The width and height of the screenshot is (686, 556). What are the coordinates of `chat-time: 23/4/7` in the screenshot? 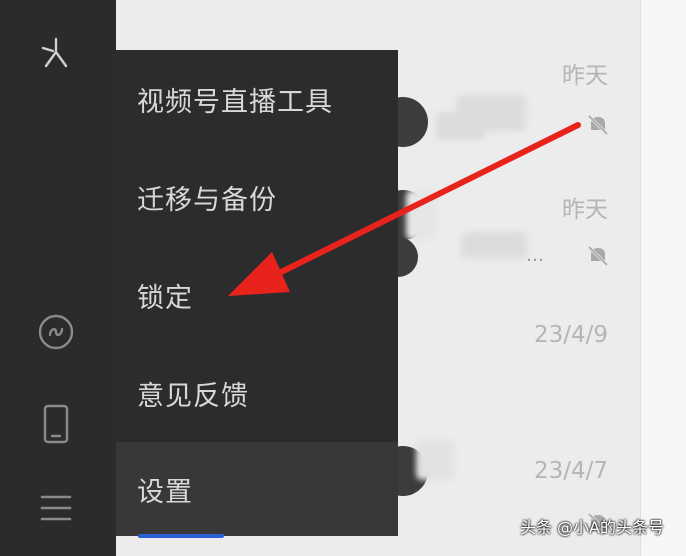 It's located at (570, 471).